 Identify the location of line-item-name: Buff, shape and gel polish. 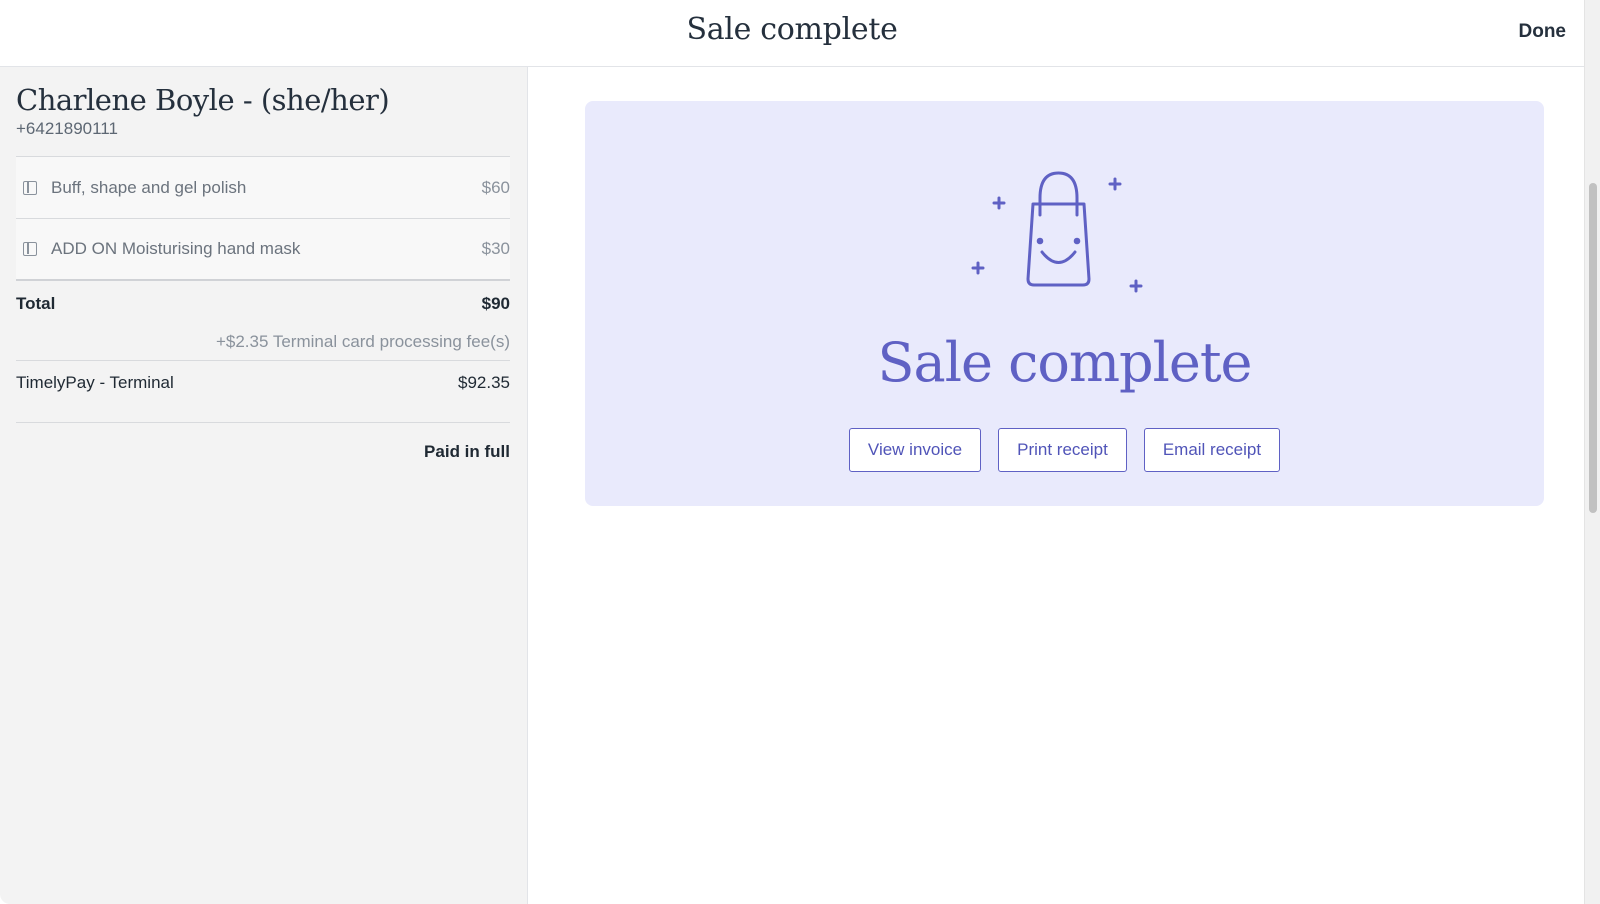
(149, 187).